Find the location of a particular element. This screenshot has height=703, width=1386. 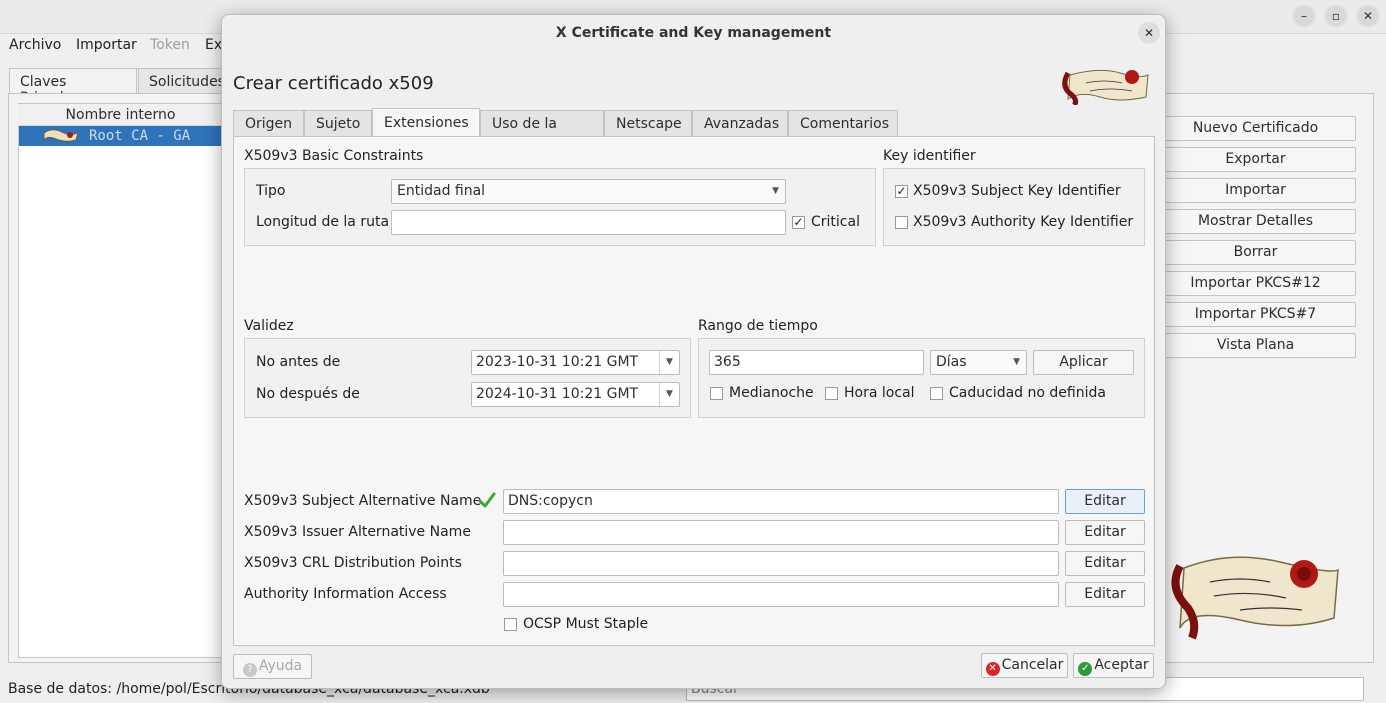

subject-key-identifier-label: X509v3 Subject Key Identifier is located at coordinates (1017, 191).